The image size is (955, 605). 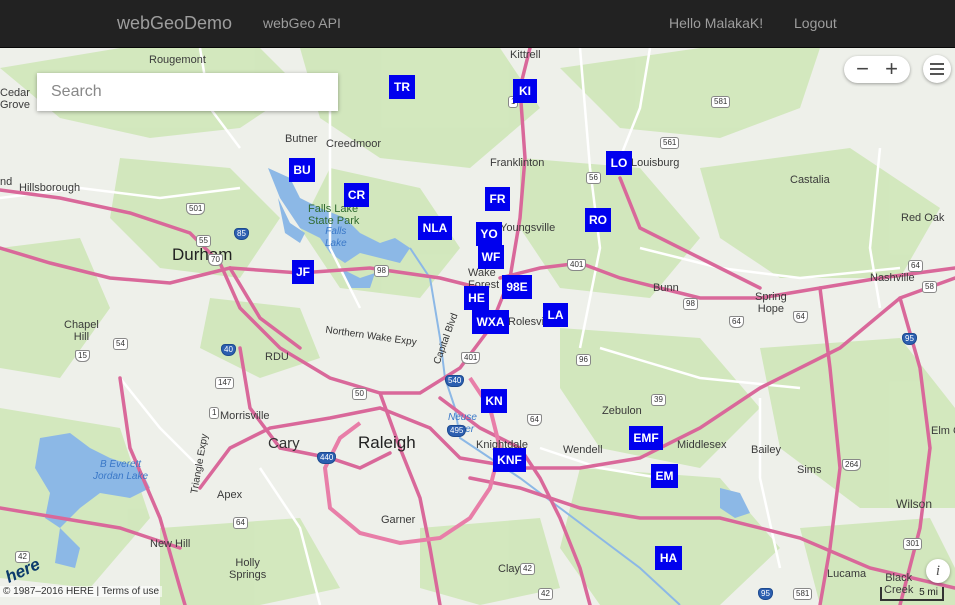 What do you see at coordinates (248, 569) in the screenshot?
I see `place-label: Holly Springs` at bounding box center [248, 569].